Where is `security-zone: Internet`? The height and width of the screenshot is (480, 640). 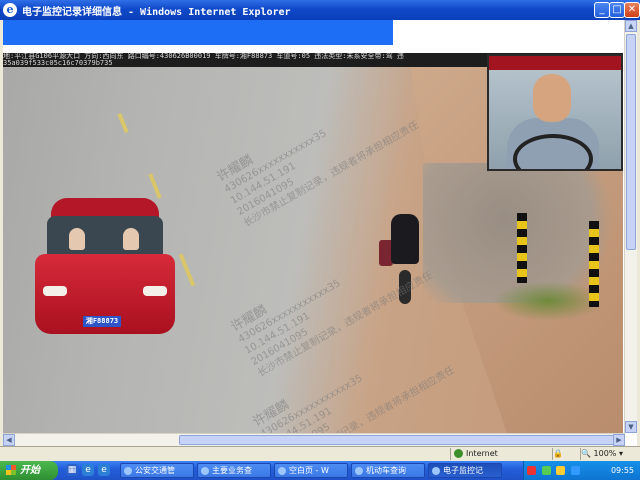 security-zone: Internet is located at coordinates (500, 454).